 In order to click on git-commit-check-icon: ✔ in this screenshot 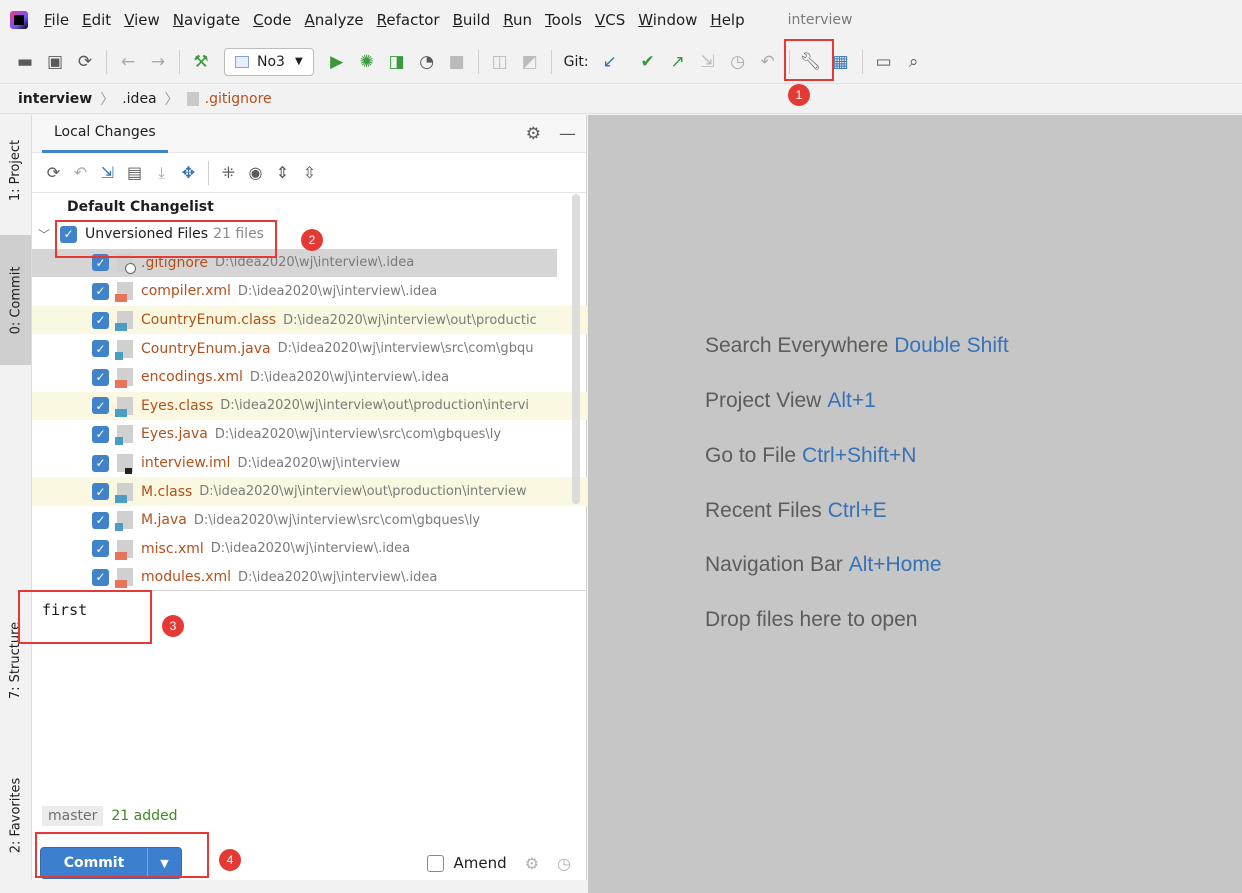, I will do `click(648, 62)`.